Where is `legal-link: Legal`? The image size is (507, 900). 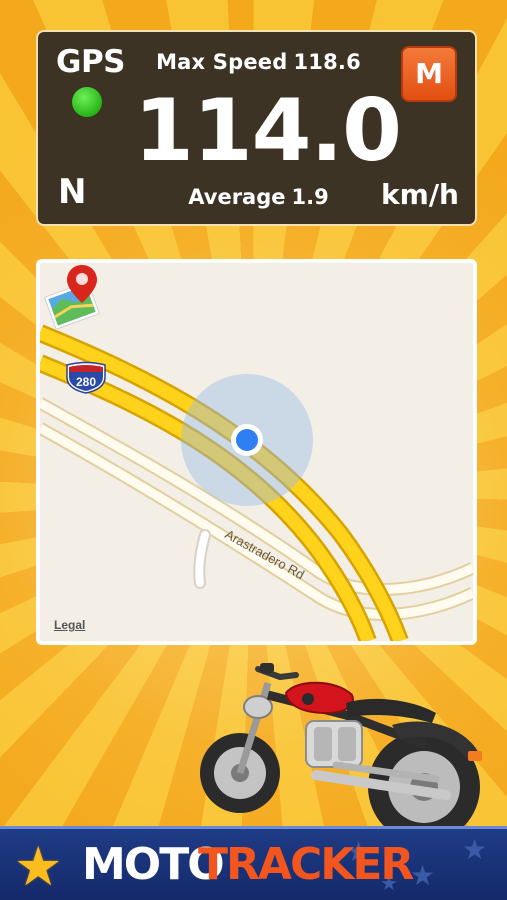 legal-link: Legal is located at coordinates (69, 625).